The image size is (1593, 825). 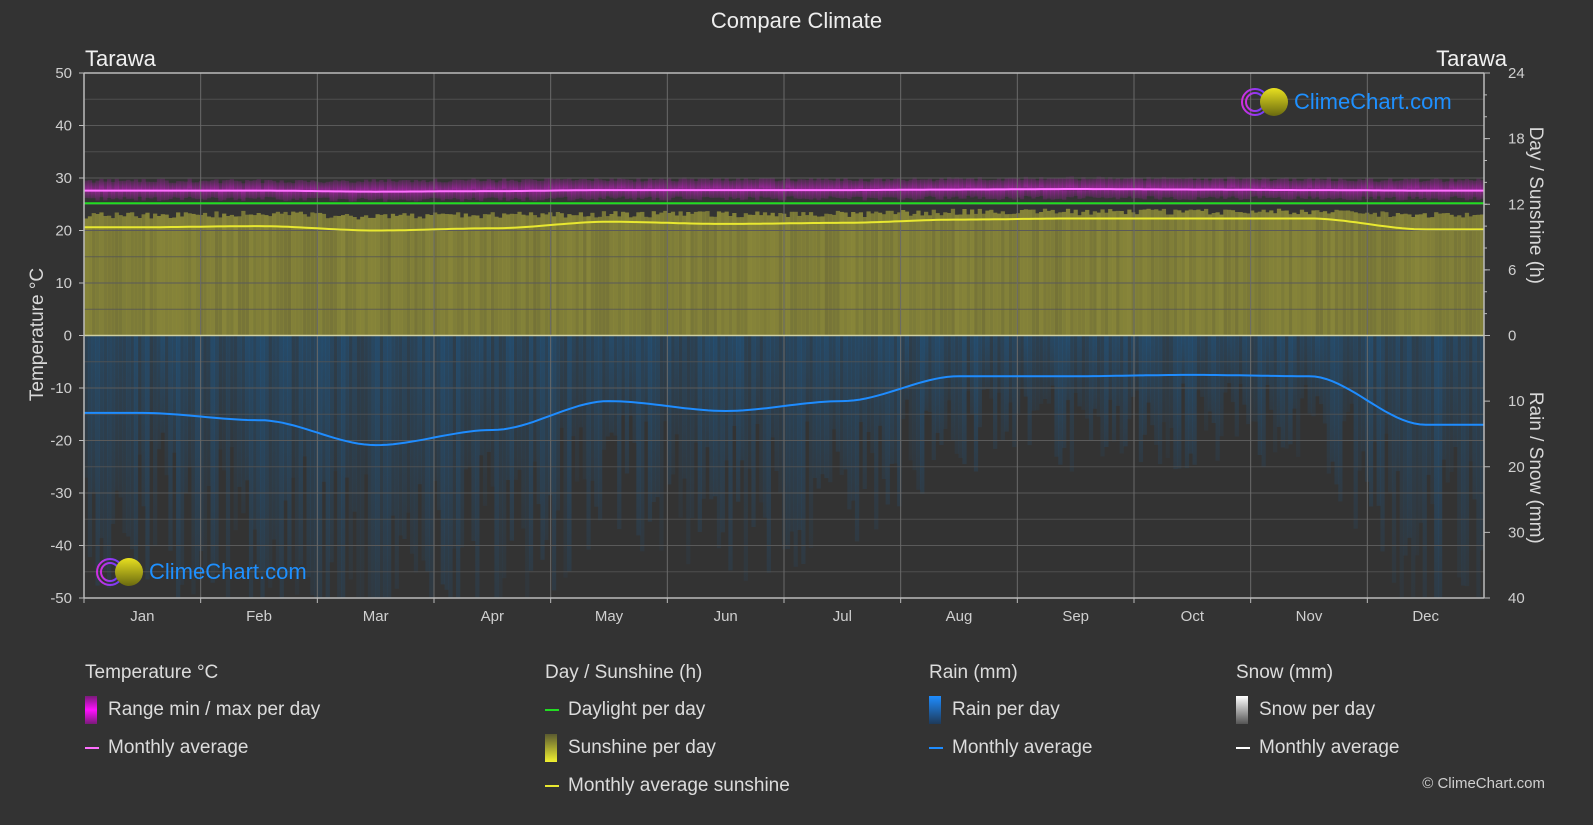 I want to click on rain-axis-title: Rain / Snow (mm), so click(x=1535, y=468).